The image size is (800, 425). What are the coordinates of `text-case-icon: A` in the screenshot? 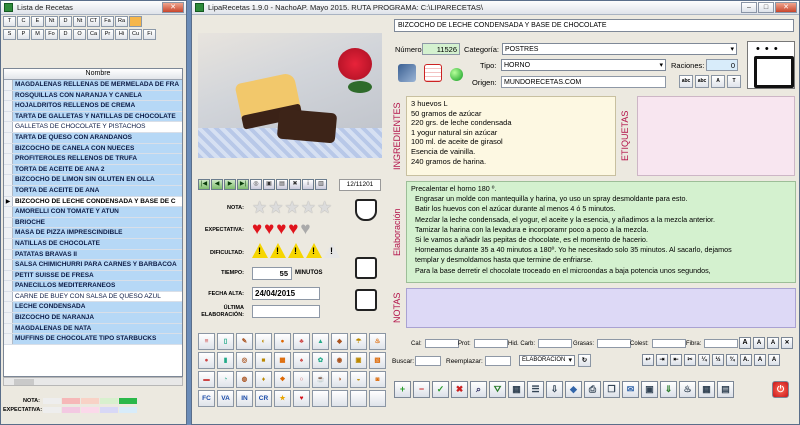 It's located at (718, 81).